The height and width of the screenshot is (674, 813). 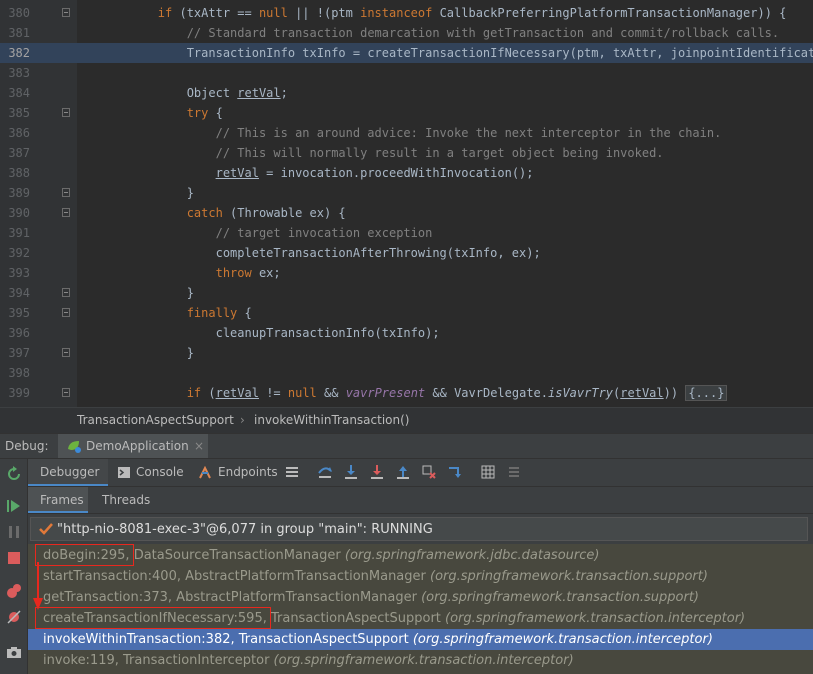 What do you see at coordinates (292, 472) in the screenshot?
I see `menu-icon` at bounding box center [292, 472].